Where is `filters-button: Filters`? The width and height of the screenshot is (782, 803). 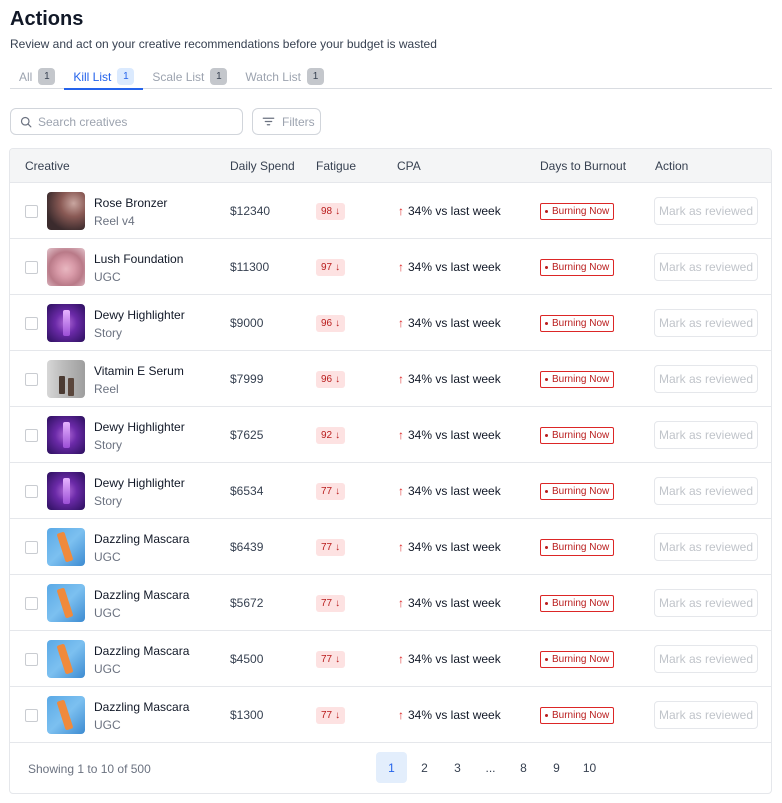
filters-button: Filters is located at coordinates (286, 121).